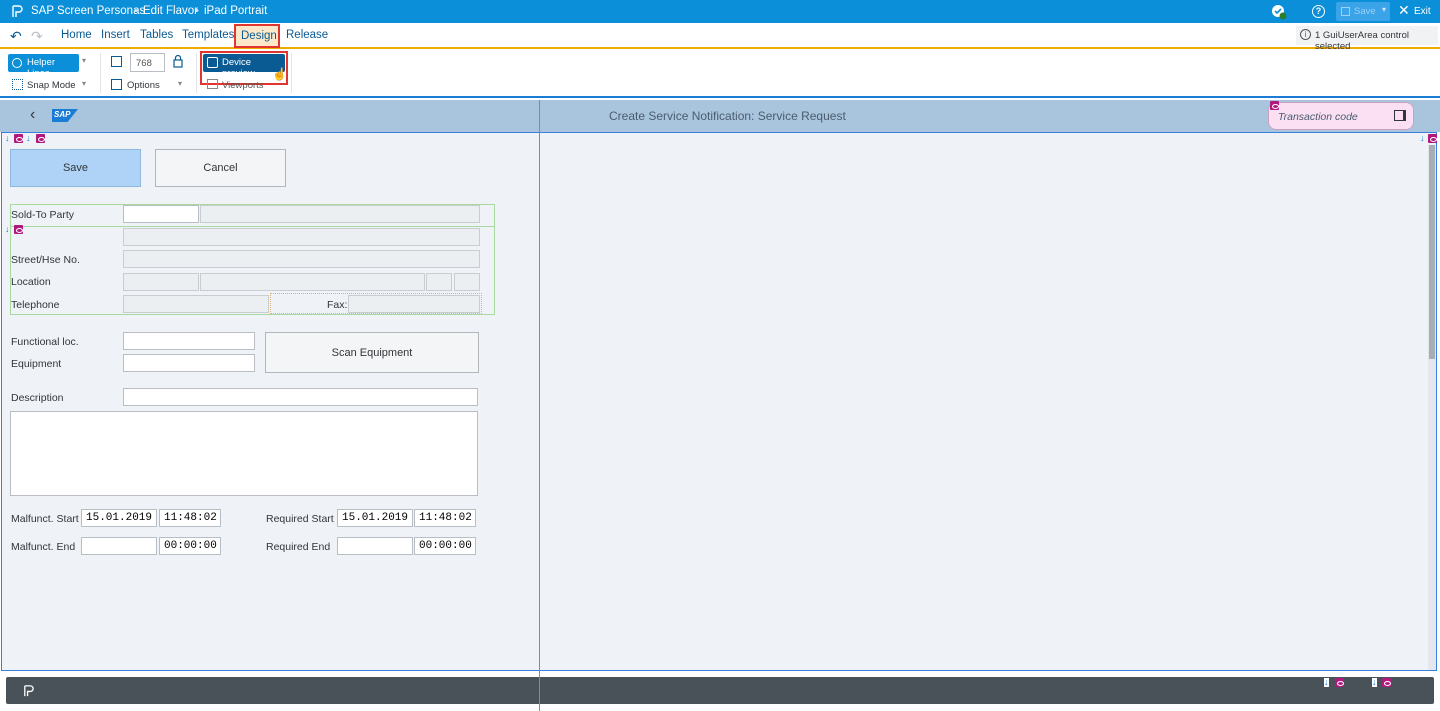 This screenshot has width=1440, height=711. Describe the element at coordinates (300, 397) in the screenshot. I see `description-input` at that location.